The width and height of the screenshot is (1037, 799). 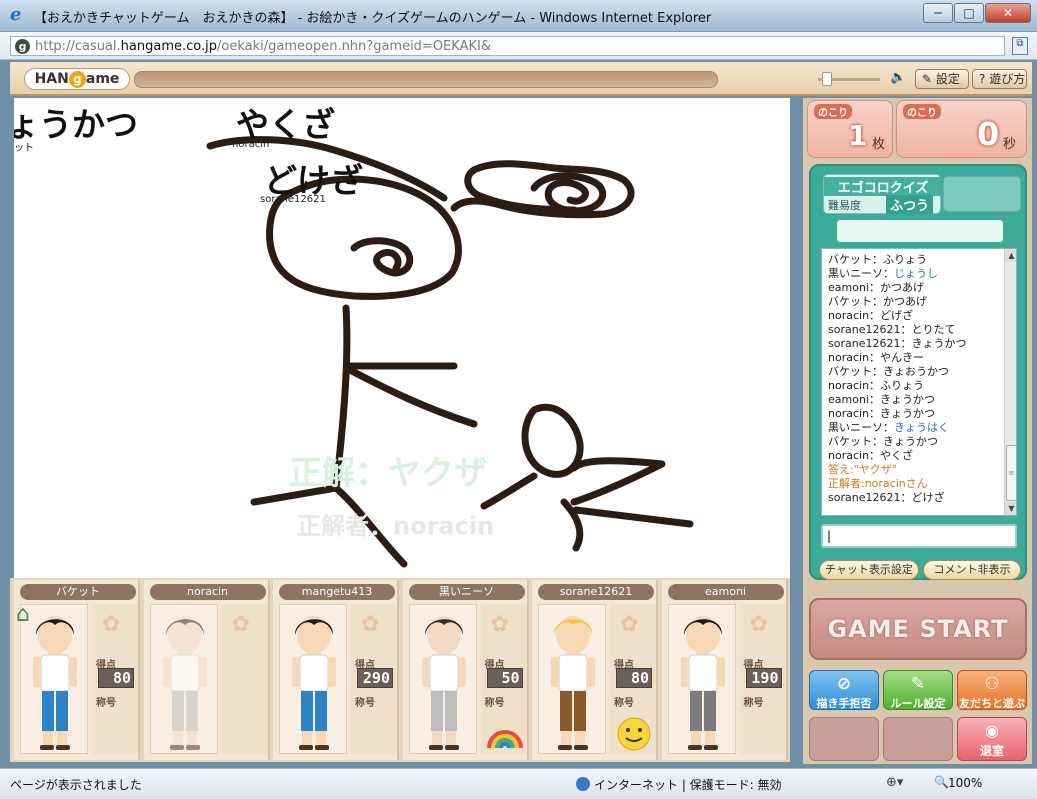 I want to click on chat-input: |, so click(x=919, y=536).